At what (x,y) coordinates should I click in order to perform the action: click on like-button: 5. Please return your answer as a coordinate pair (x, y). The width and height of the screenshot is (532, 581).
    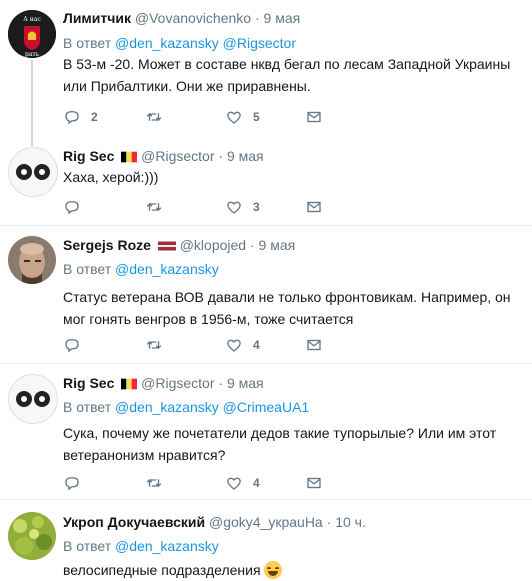
    Looking at the image, I should click on (242, 117).